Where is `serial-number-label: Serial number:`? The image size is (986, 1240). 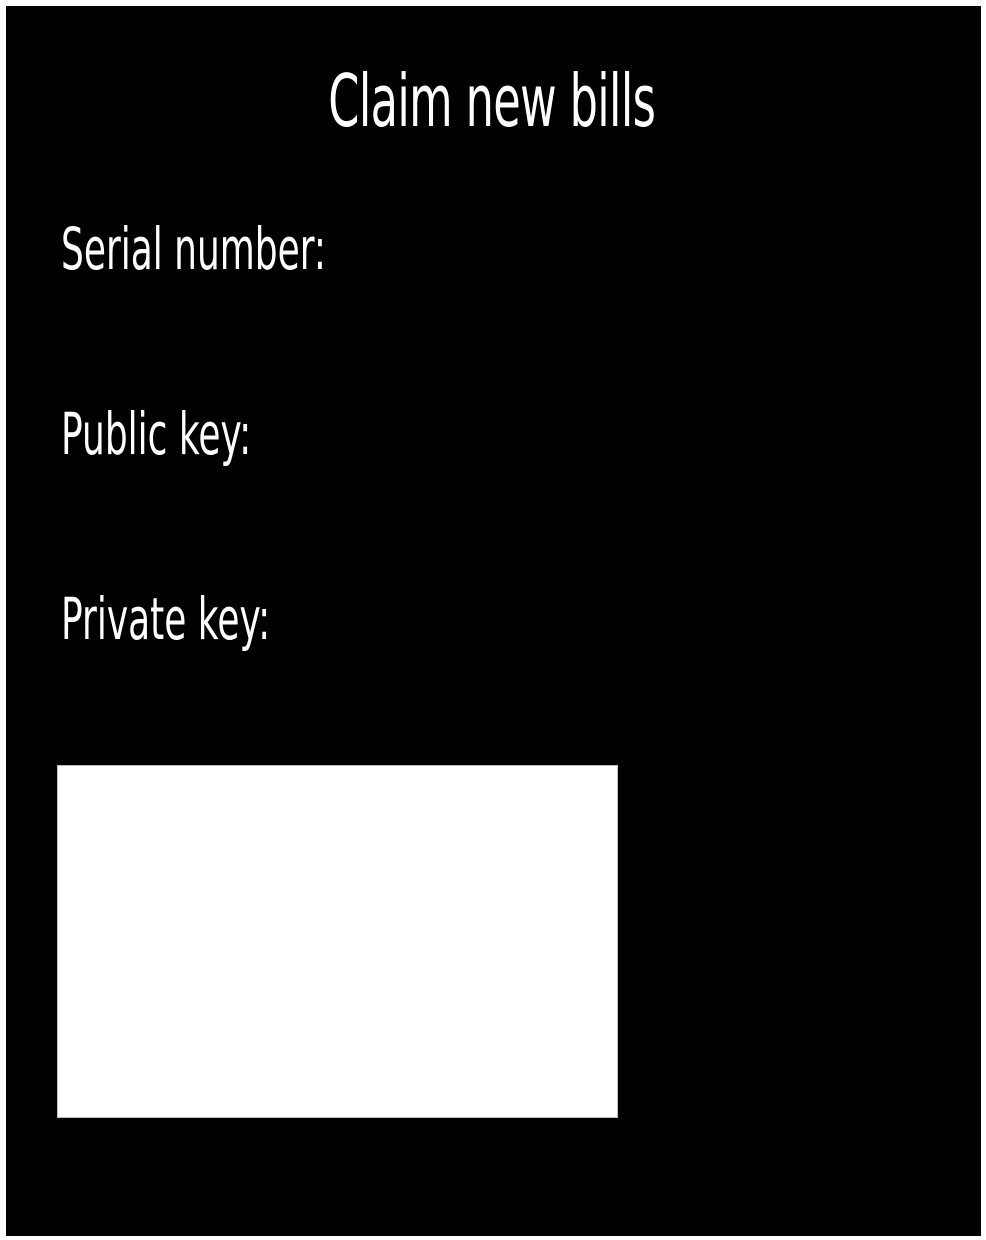 serial-number-label: Serial number: is located at coordinates (194, 249).